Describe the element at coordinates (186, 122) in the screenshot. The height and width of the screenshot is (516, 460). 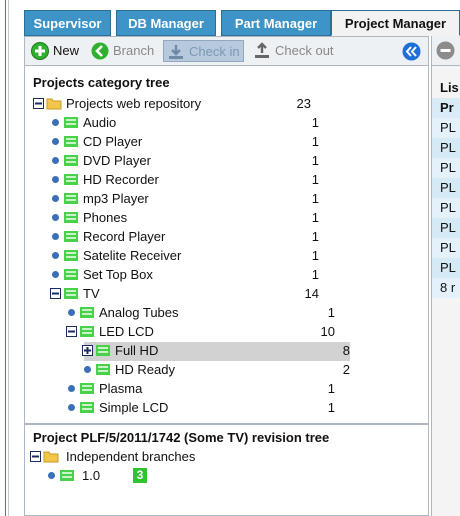
I see `tree-node-row: Audio 1` at that location.